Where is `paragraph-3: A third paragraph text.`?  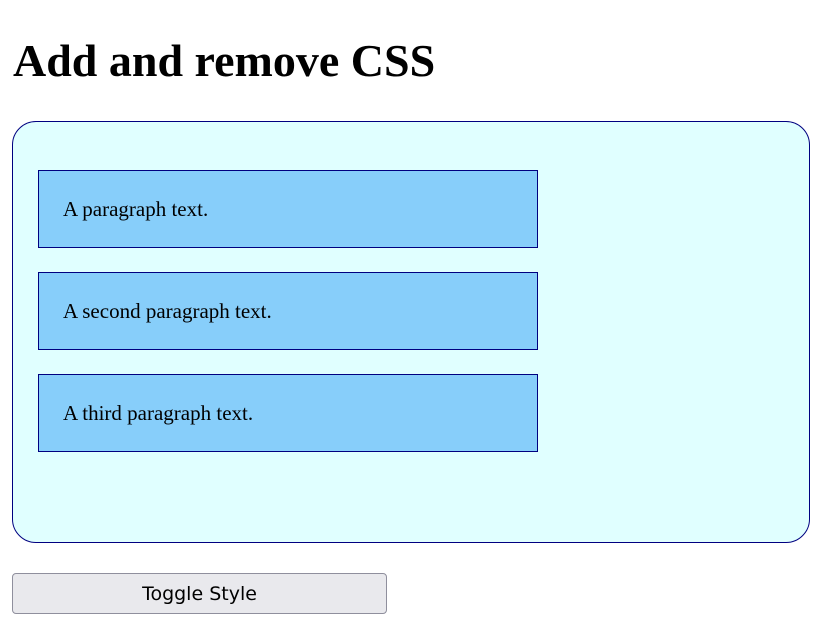
paragraph-3: A third paragraph text. is located at coordinates (288, 413).